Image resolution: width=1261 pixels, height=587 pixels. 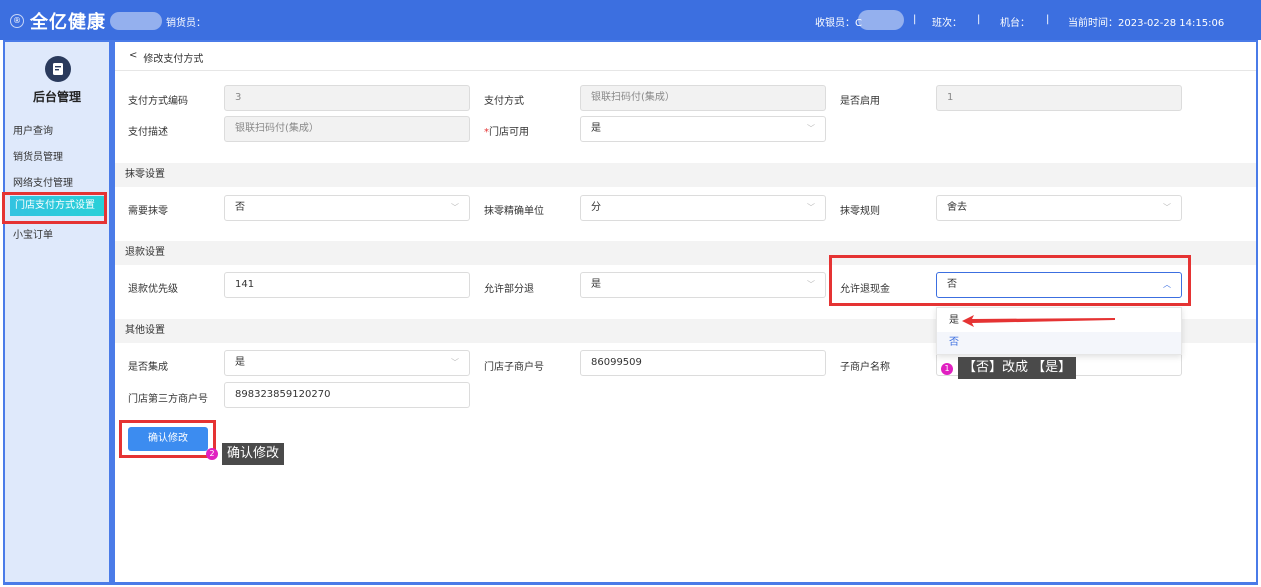 I want to click on shift-label: 班次：, so click(x=947, y=23).